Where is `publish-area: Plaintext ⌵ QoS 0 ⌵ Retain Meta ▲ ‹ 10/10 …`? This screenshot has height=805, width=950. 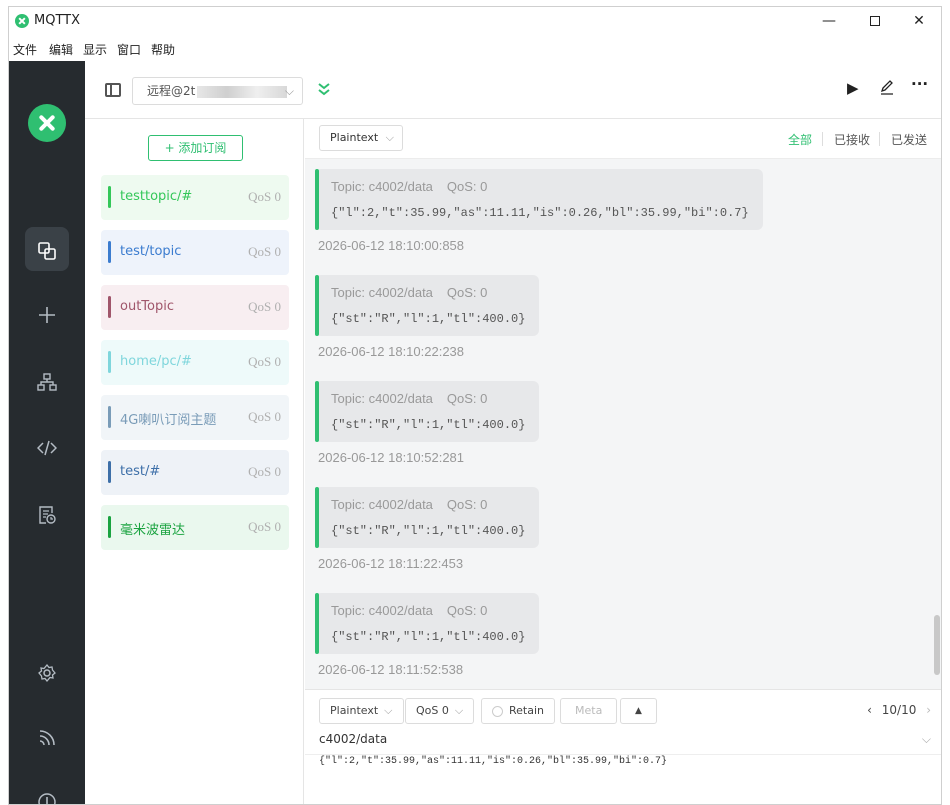
publish-area: Plaintext ⌵ QoS 0 ⌵ Retain Meta ▲ ‹ 10/10 … is located at coordinates (623, 746).